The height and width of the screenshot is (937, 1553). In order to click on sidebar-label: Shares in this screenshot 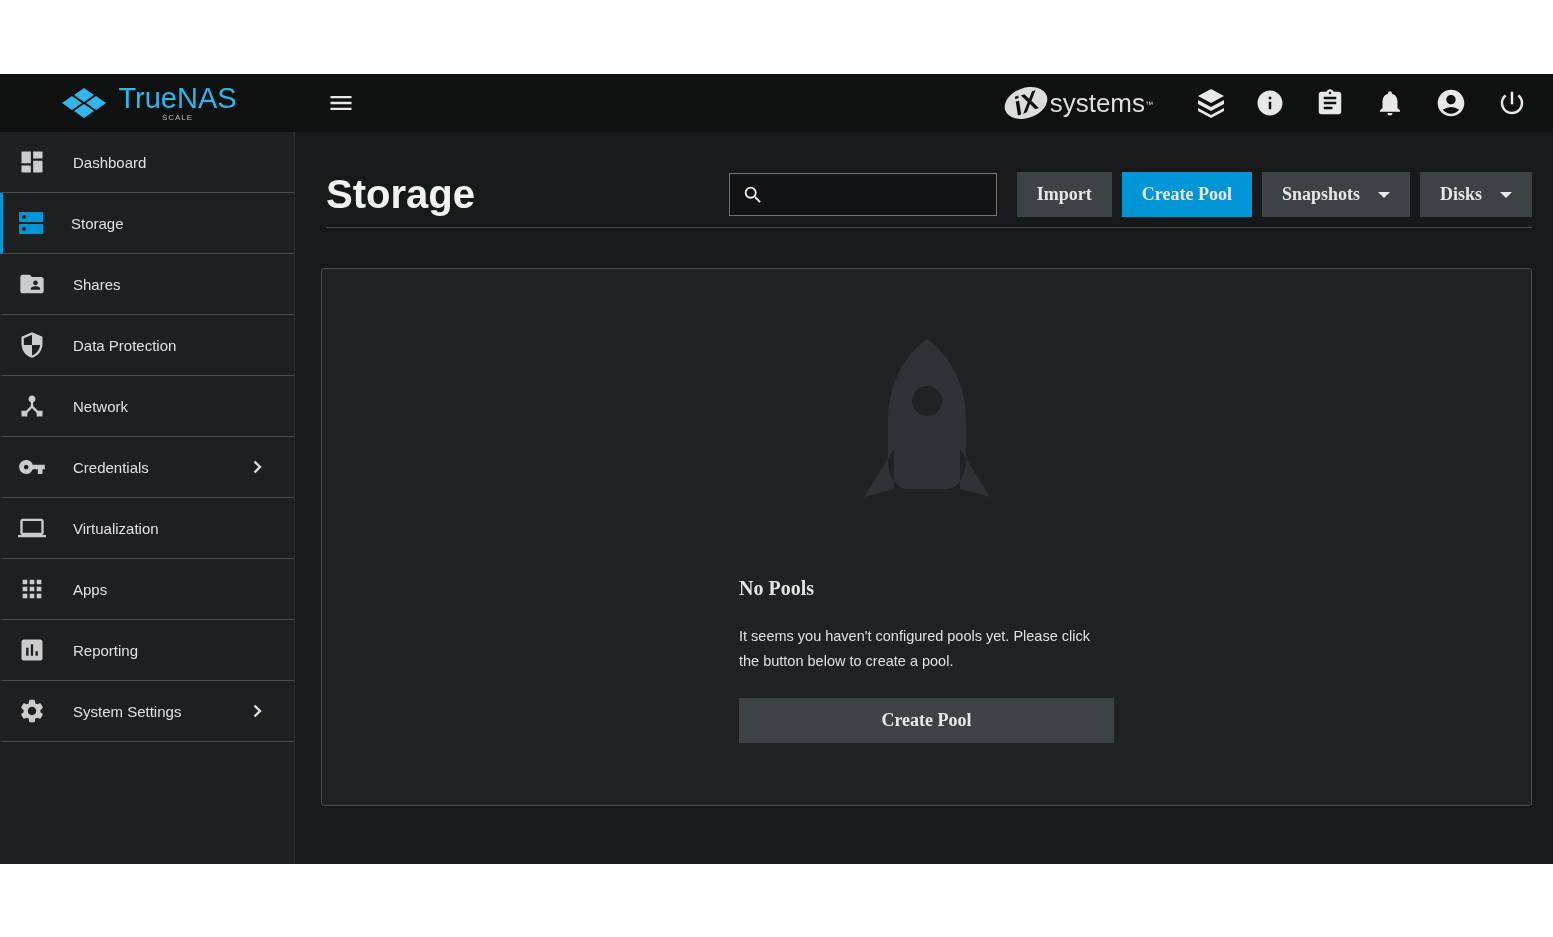, I will do `click(97, 284)`.